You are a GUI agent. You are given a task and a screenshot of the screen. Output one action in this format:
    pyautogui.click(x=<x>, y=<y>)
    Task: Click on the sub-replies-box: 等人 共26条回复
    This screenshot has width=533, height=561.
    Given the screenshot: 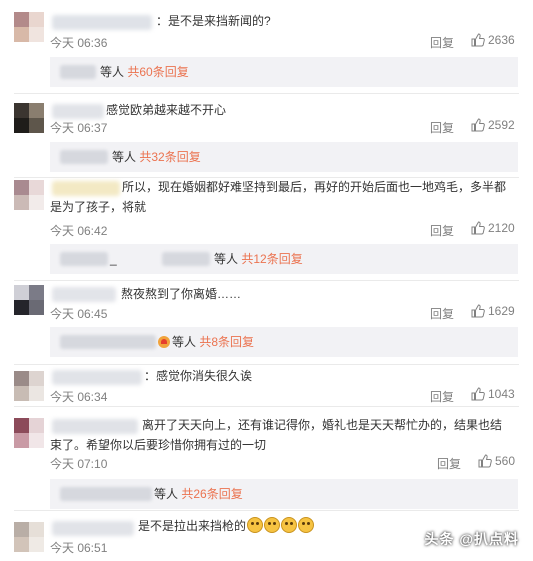 What is the action you would take?
    pyautogui.click(x=284, y=494)
    